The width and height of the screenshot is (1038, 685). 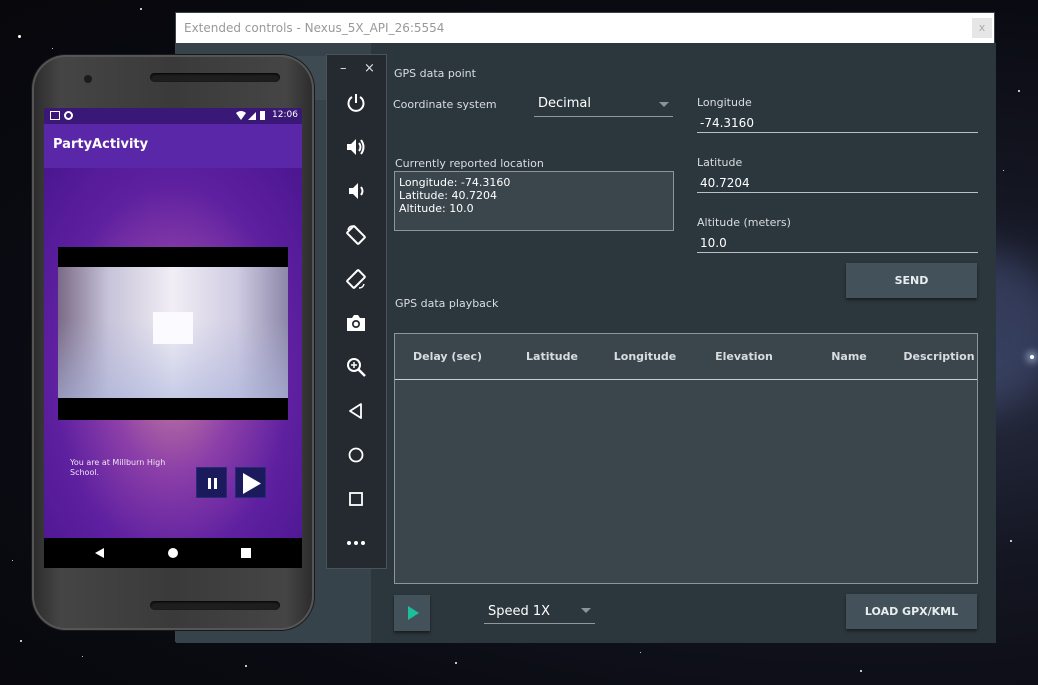 I want to click on zoom-icon, so click(x=356, y=367).